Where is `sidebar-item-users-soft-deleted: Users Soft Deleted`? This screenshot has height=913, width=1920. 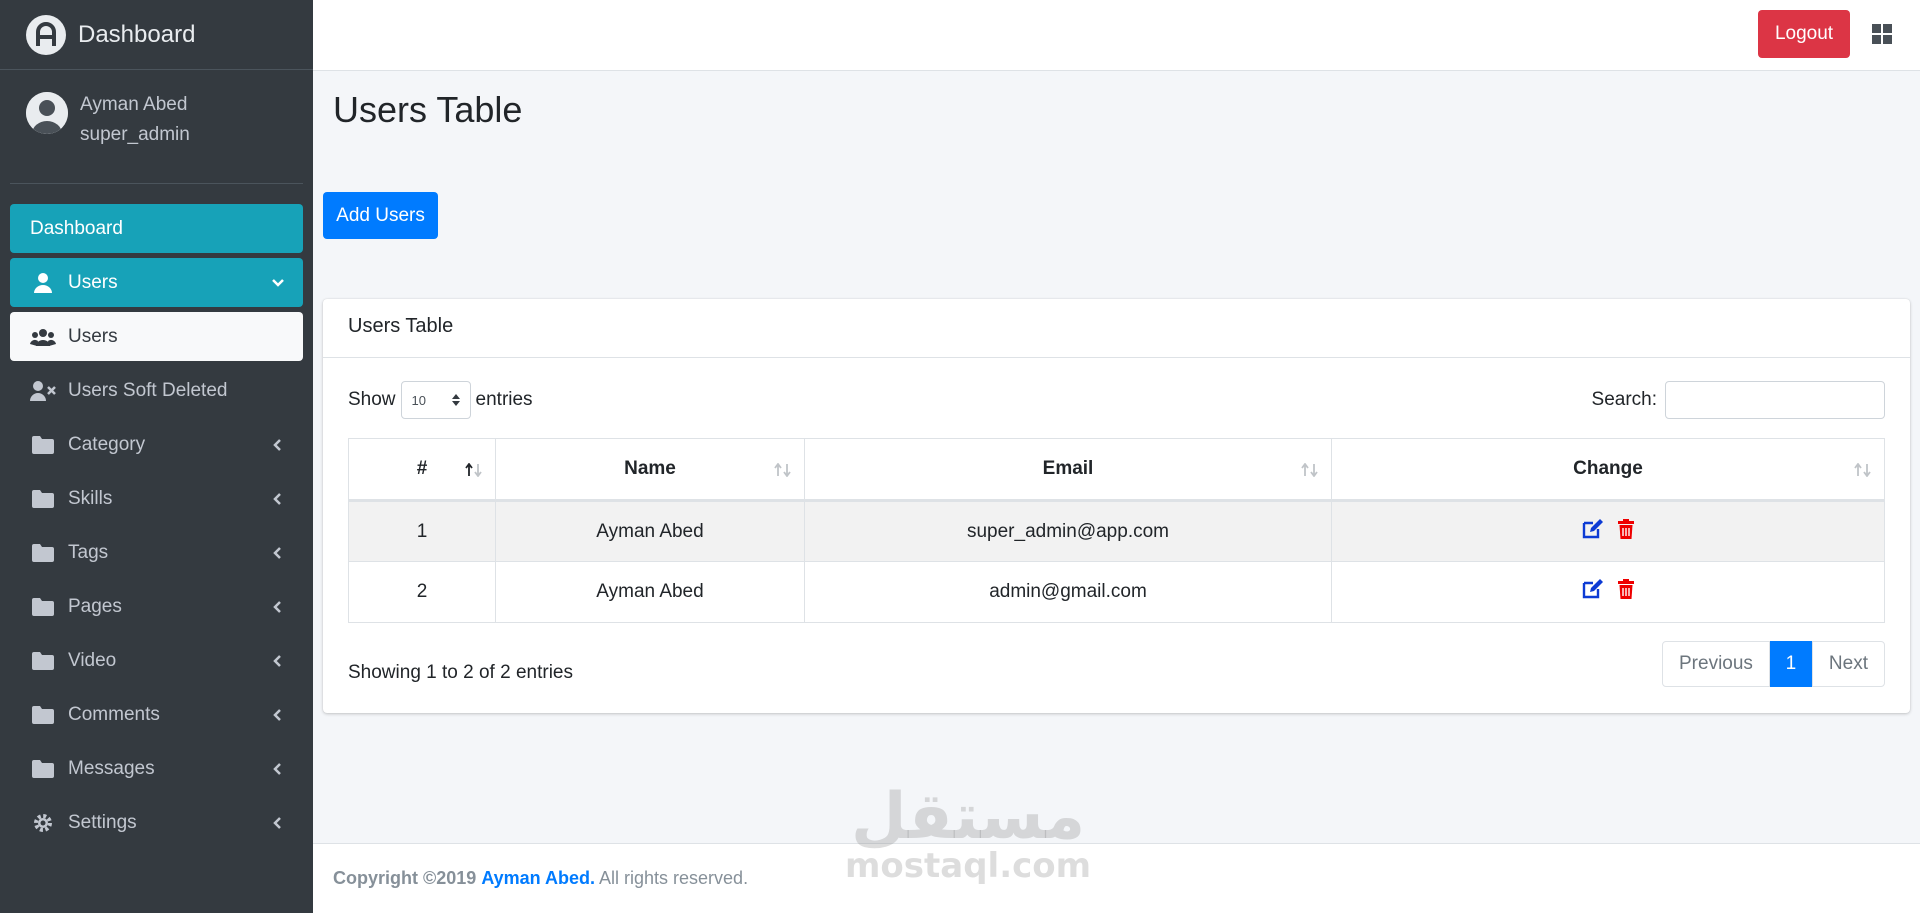
sidebar-item-users-soft-deleted: Users Soft Deleted is located at coordinates (156, 390).